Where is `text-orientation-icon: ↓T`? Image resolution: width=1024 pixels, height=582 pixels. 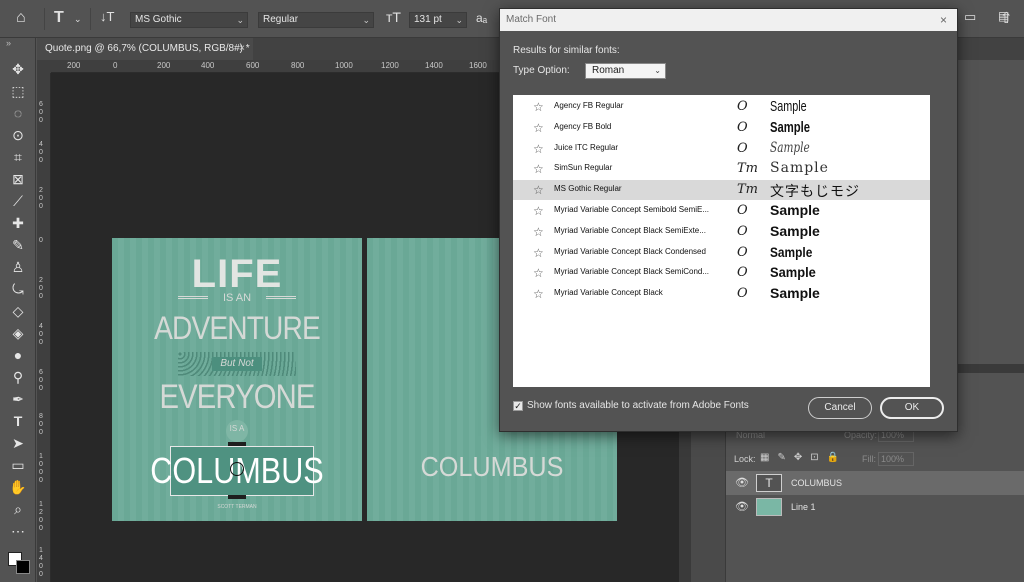 text-orientation-icon: ↓T is located at coordinates (107, 16).